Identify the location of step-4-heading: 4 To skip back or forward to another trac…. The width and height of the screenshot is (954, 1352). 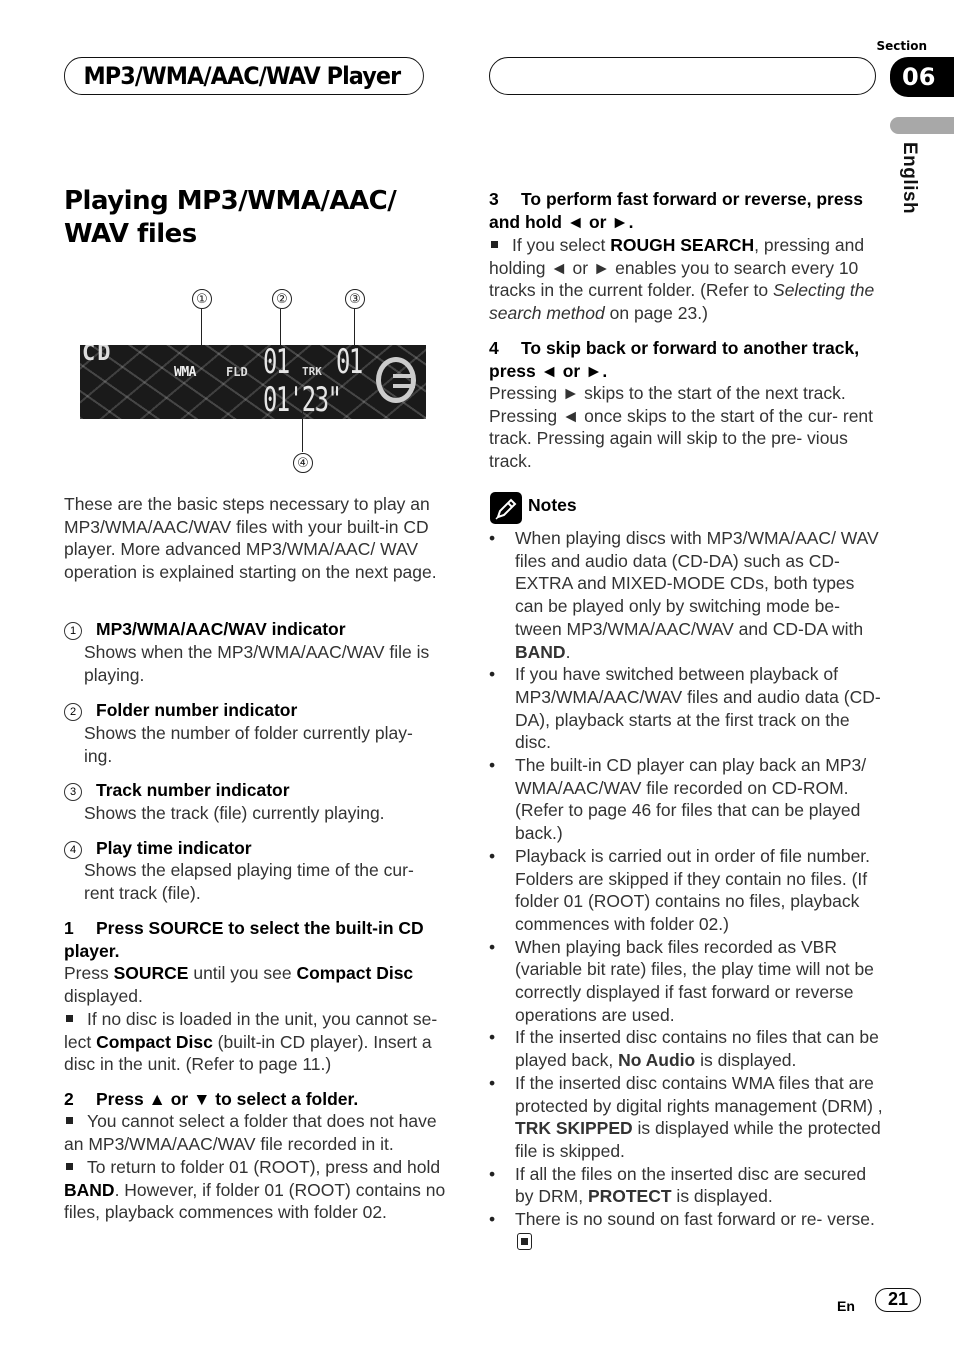
(686, 359).